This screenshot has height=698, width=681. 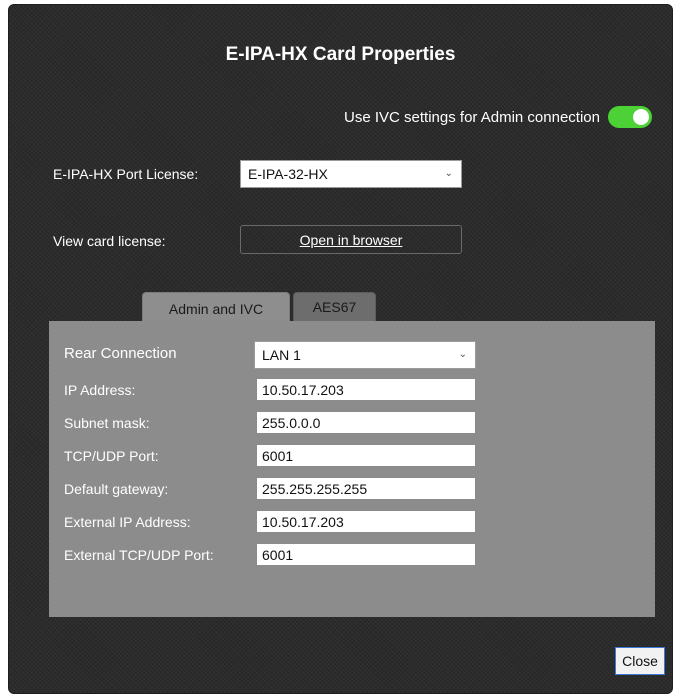 What do you see at coordinates (366, 422) in the screenshot?
I see `subnet-mask-field` at bounding box center [366, 422].